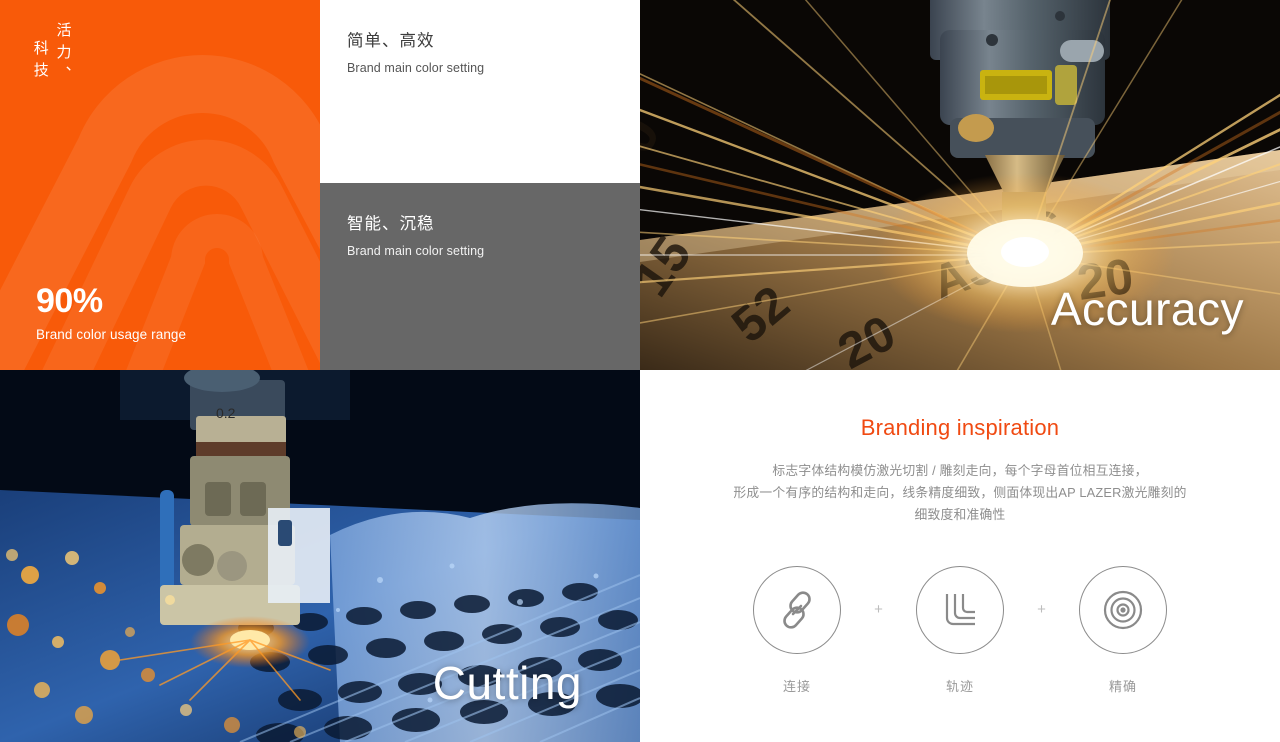  Describe the element at coordinates (1122, 686) in the screenshot. I see `concept-label: 精确` at that location.